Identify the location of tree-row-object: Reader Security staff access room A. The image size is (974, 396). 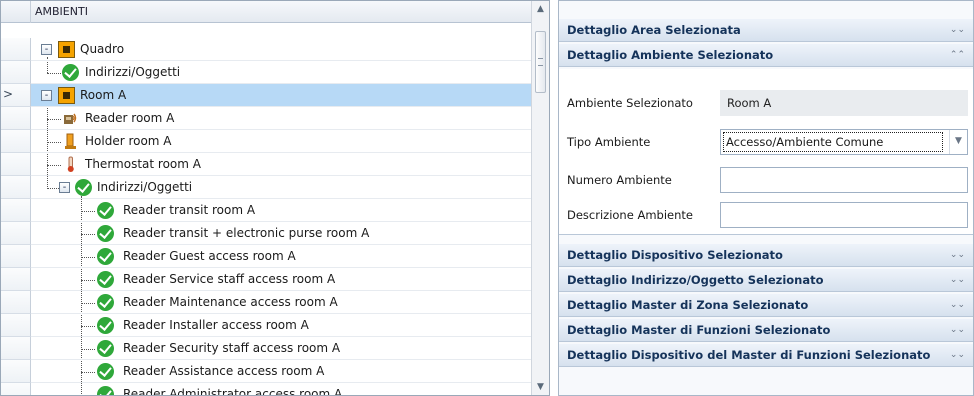
(266, 348).